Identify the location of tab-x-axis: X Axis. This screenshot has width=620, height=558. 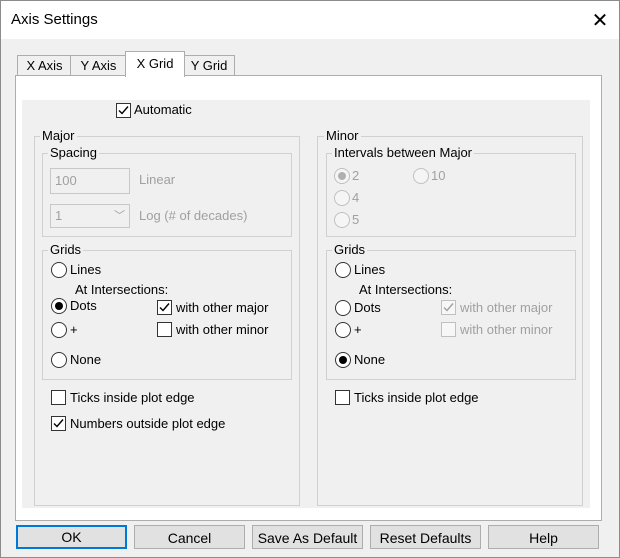
(44, 65).